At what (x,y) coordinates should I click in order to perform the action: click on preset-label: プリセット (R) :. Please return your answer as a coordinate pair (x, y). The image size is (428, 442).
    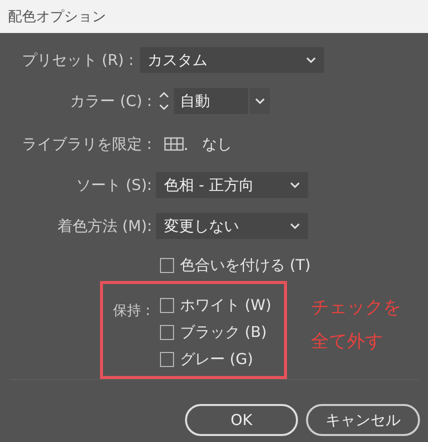
    Looking at the image, I should click on (78, 60).